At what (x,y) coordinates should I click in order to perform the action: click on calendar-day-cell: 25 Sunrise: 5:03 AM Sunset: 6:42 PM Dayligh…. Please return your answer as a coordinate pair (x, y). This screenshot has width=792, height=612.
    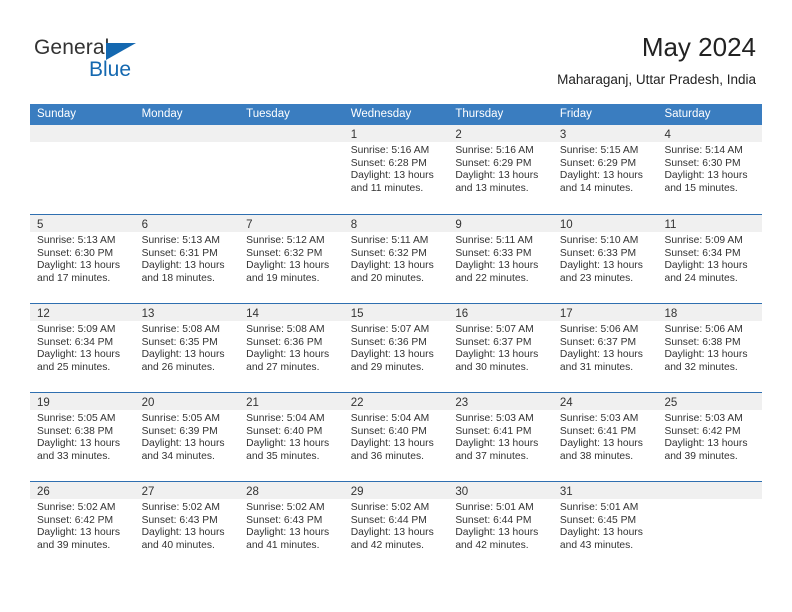
    Looking at the image, I should click on (710, 437).